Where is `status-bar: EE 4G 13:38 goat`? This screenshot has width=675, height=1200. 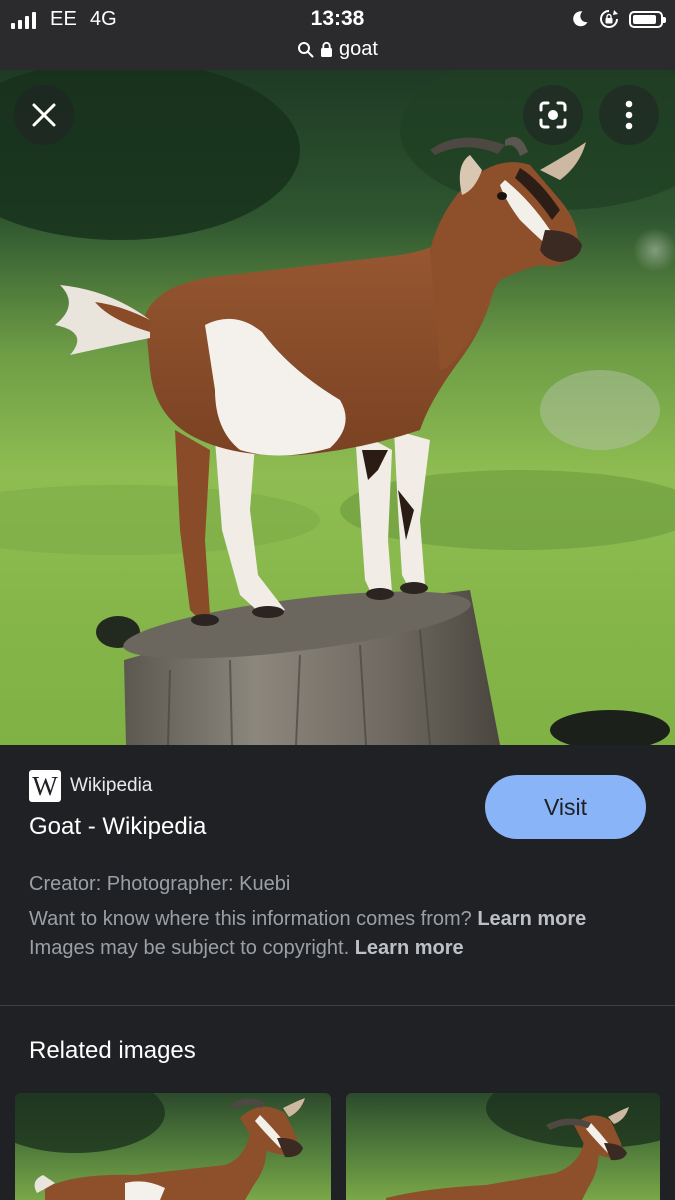 status-bar: EE 4G 13:38 goat is located at coordinates (337, 35).